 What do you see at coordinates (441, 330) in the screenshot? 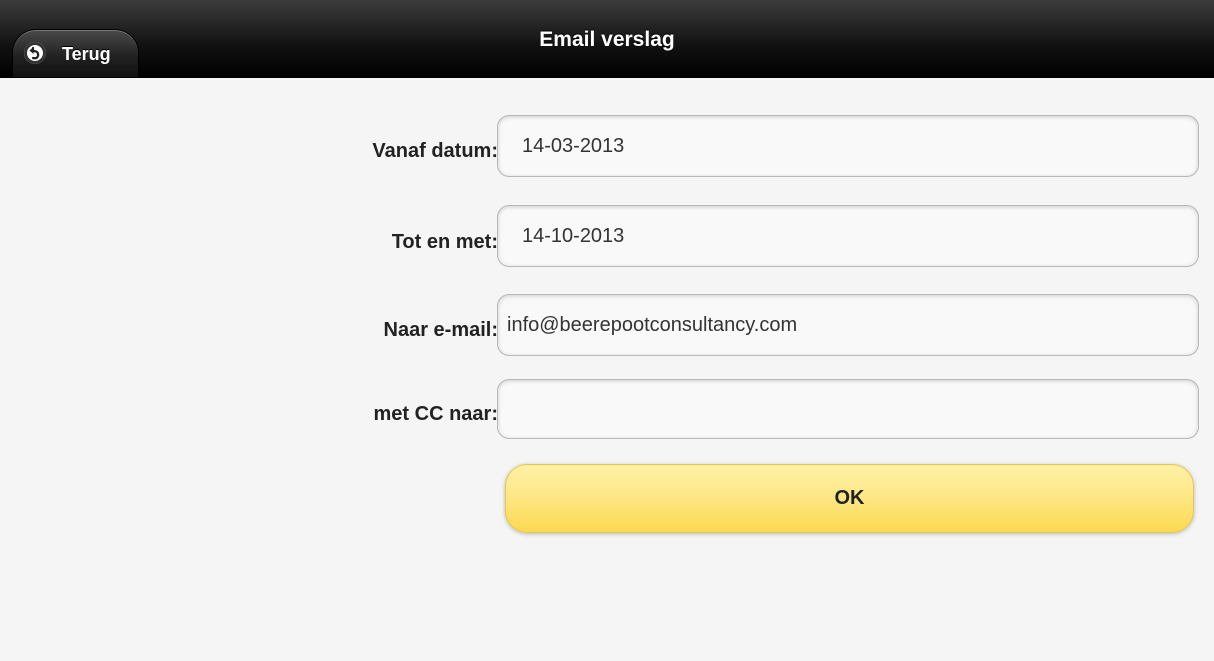
I see `email-label: Naar e-mail:` at bounding box center [441, 330].